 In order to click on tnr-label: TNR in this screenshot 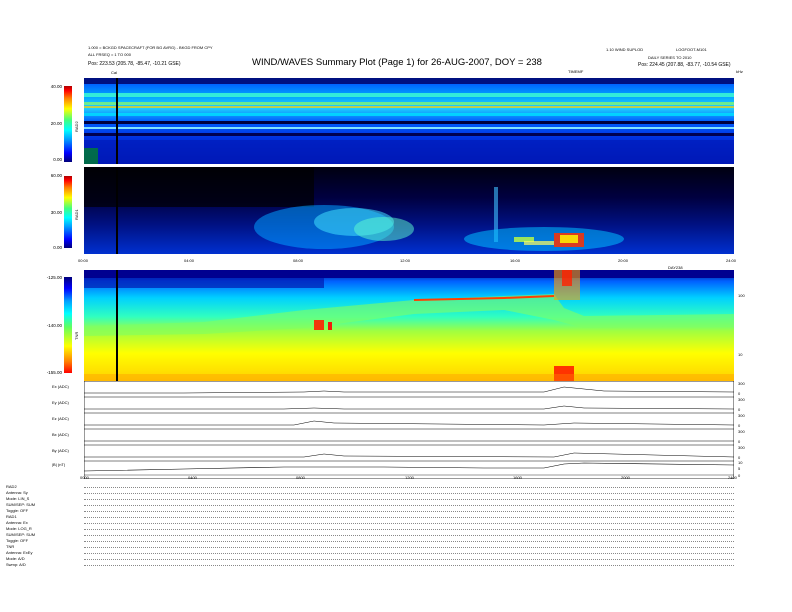, I will do `click(76, 335)`.